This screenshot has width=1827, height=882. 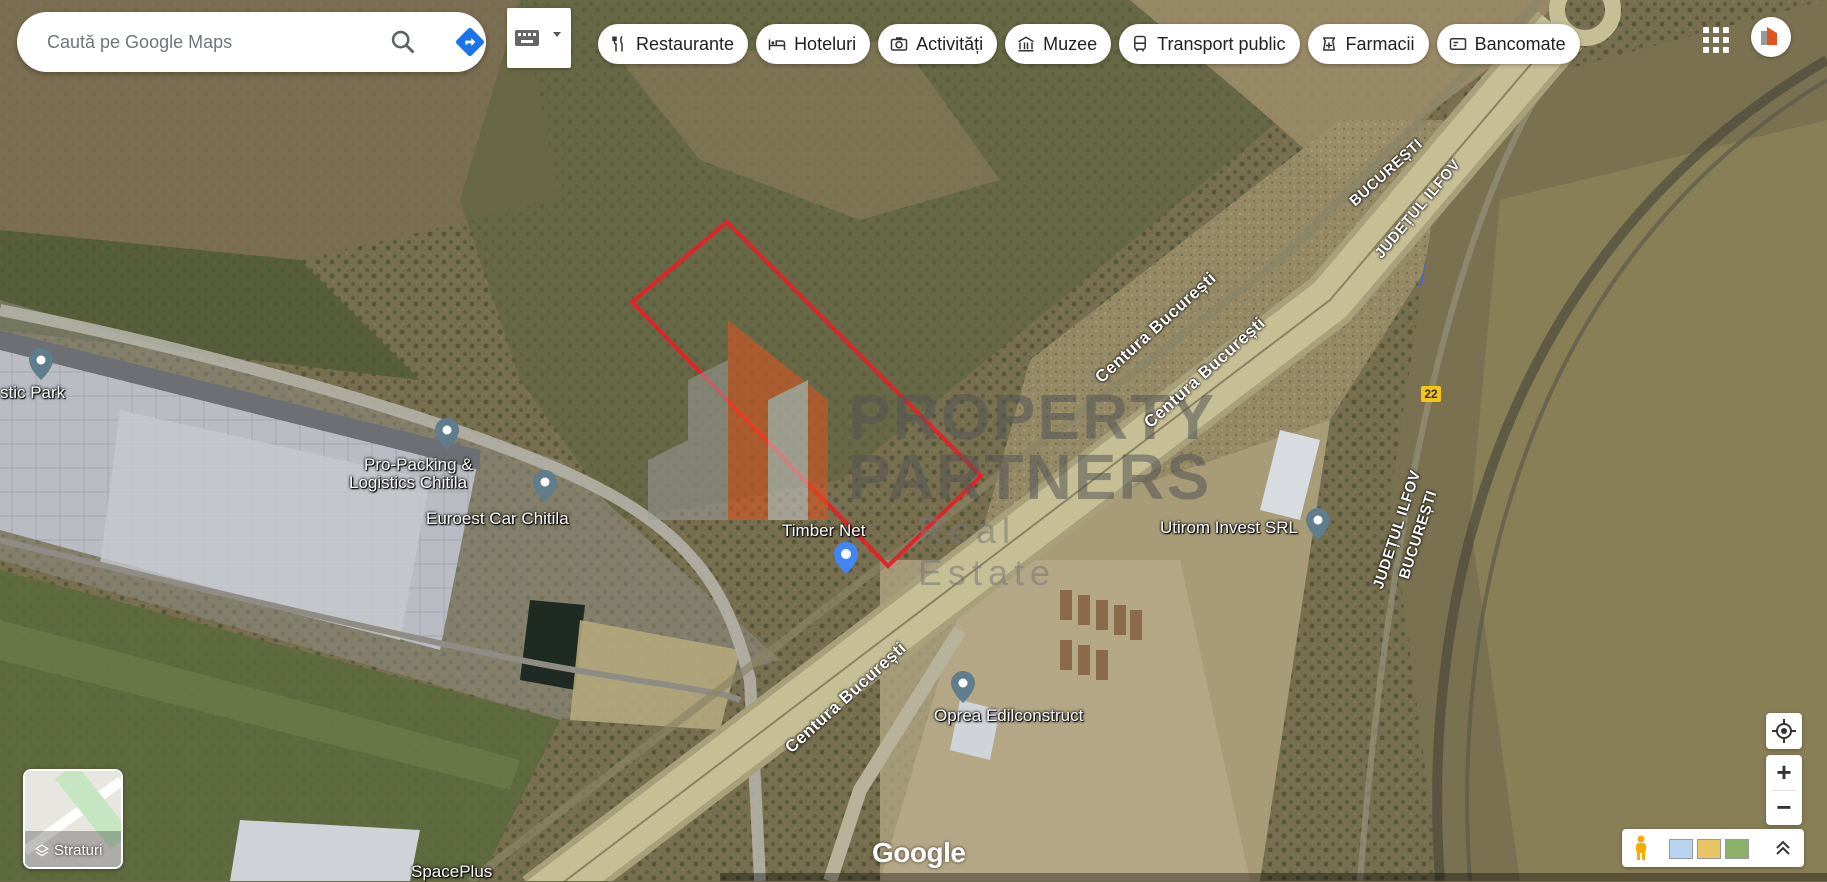 What do you see at coordinates (1737, 849) in the screenshot?
I see `biking-layer-thumb-icon` at bounding box center [1737, 849].